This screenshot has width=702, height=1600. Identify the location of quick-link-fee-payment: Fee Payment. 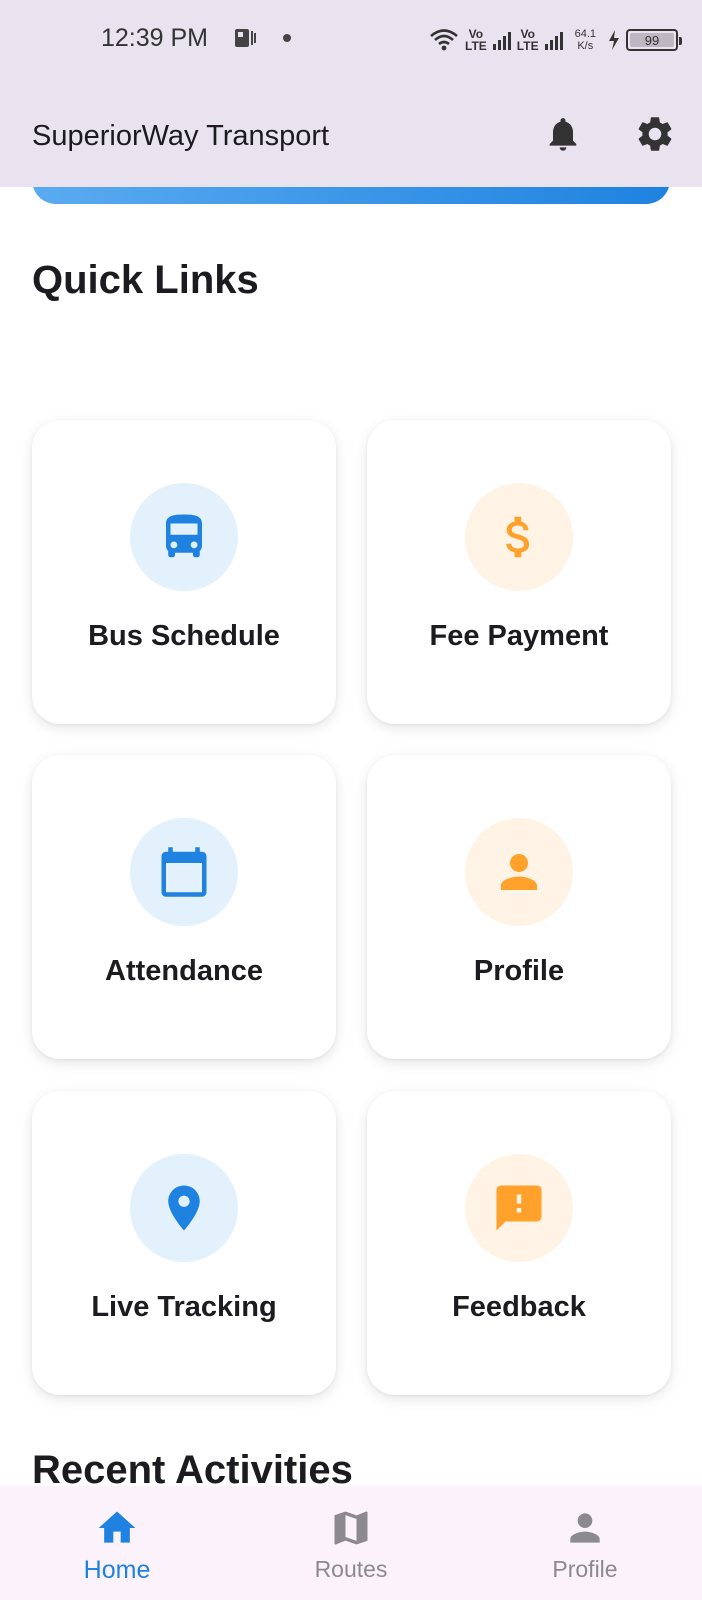
(519, 572).